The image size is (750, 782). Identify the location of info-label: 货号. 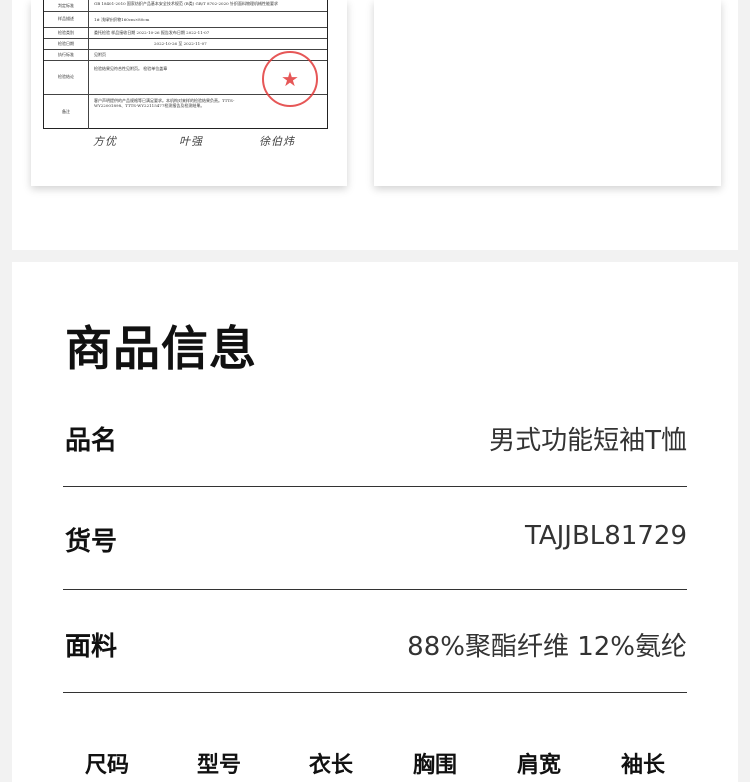
(91, 542).